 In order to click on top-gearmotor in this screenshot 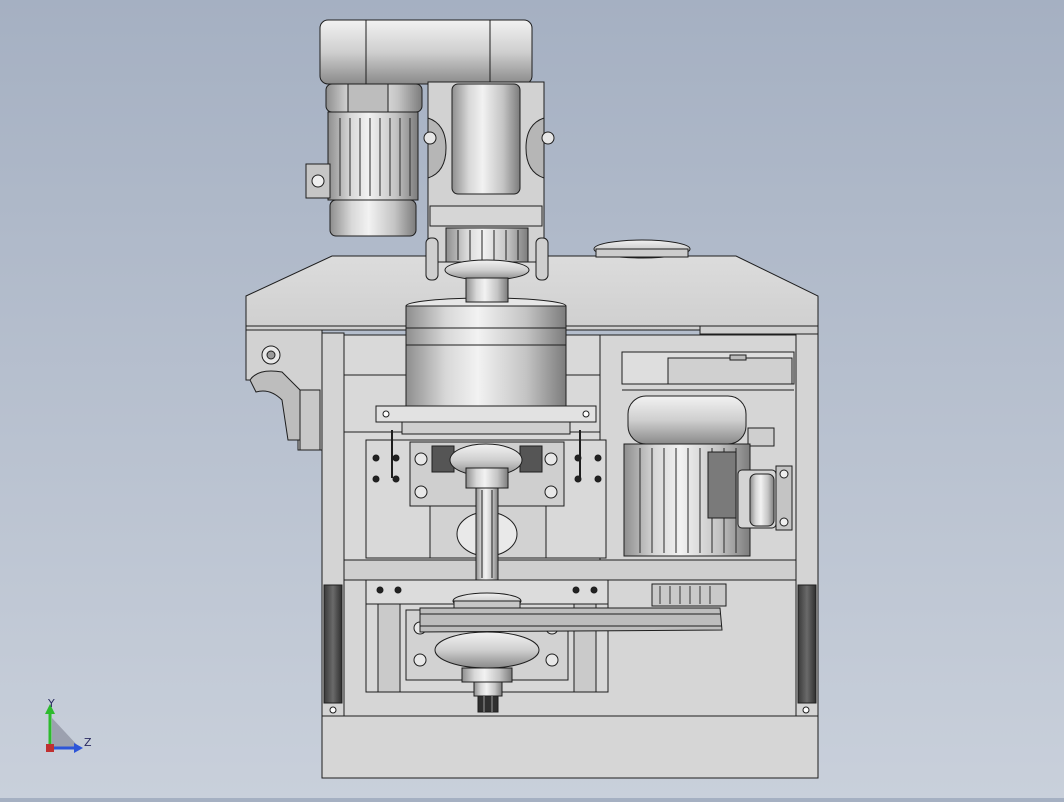, I will do `click(364, 160)`.